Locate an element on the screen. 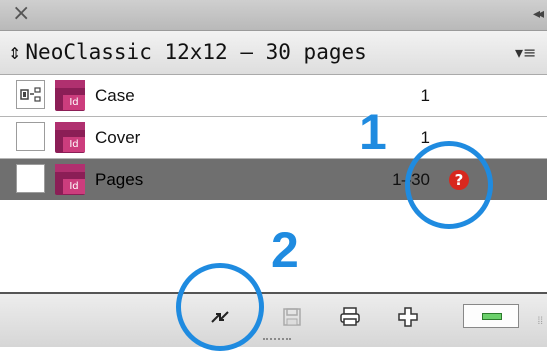  minus-icon is located at coordinates (492, 316).